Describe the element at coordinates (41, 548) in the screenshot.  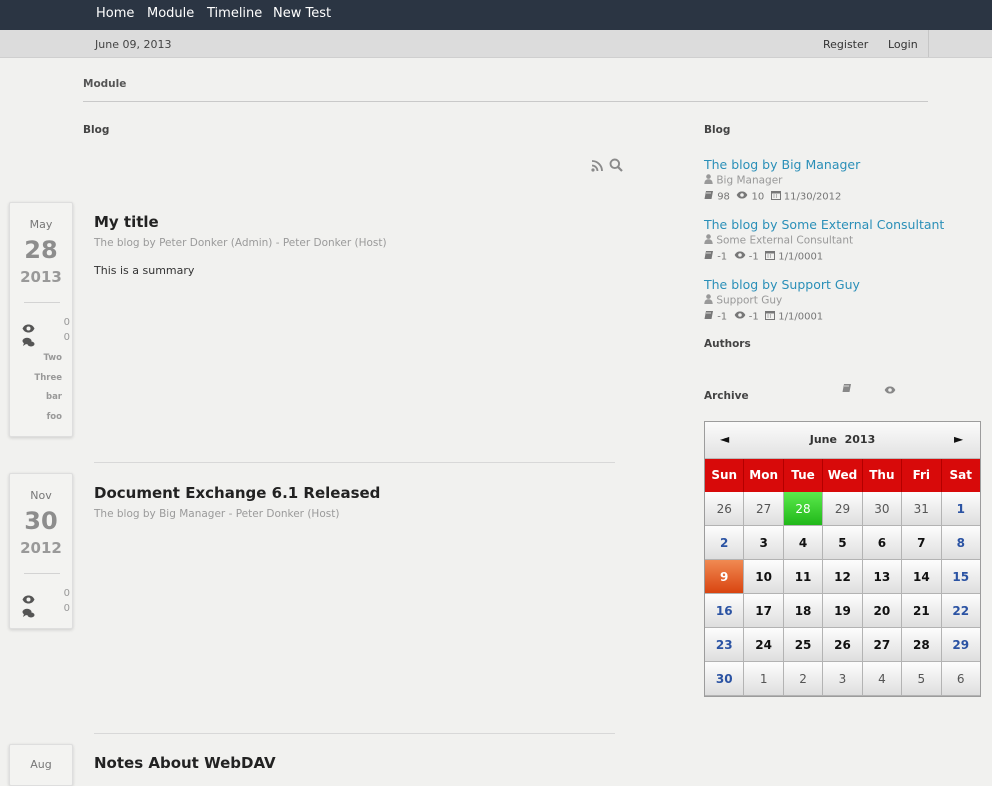
I see `post-year: 2012` at that location.